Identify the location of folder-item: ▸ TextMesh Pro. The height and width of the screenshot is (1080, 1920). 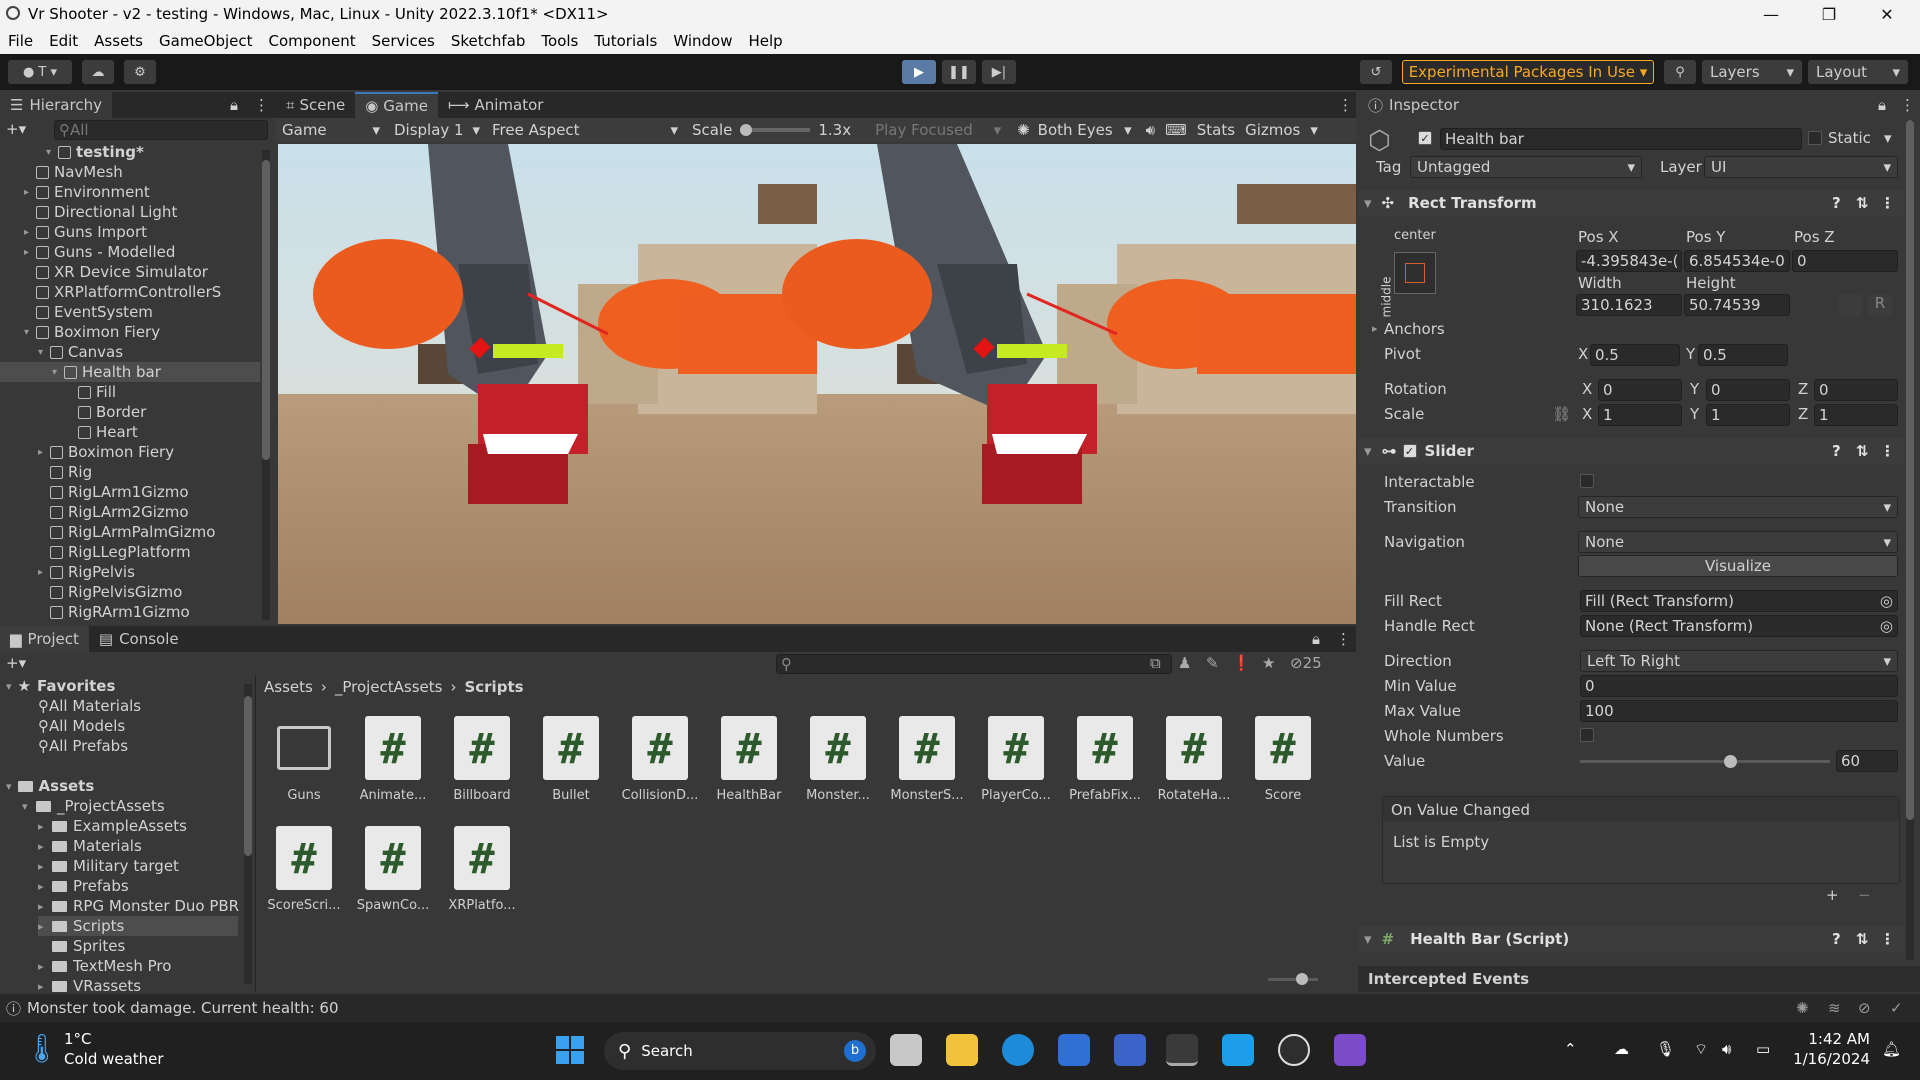
(104, 966).